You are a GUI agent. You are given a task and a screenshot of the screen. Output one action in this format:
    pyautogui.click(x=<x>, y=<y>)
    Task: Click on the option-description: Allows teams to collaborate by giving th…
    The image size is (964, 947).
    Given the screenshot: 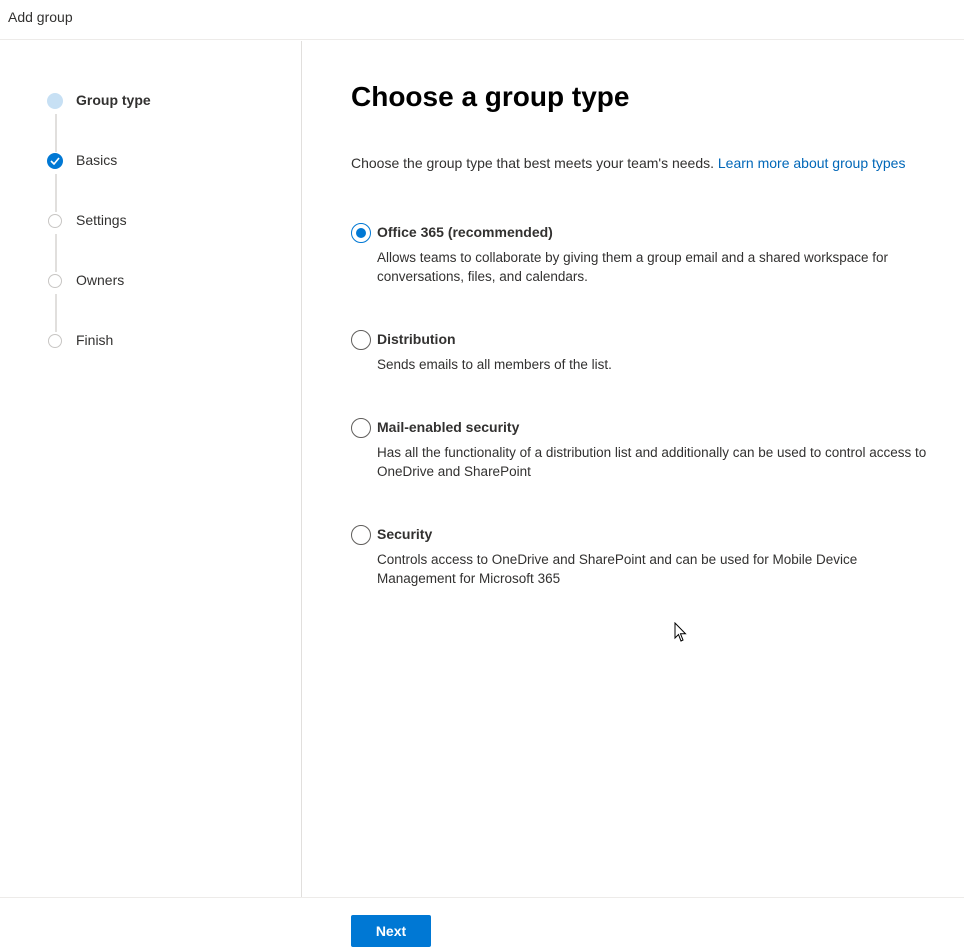 What is the action you would take?
    pyautogui.click(x=633, y=267)
    